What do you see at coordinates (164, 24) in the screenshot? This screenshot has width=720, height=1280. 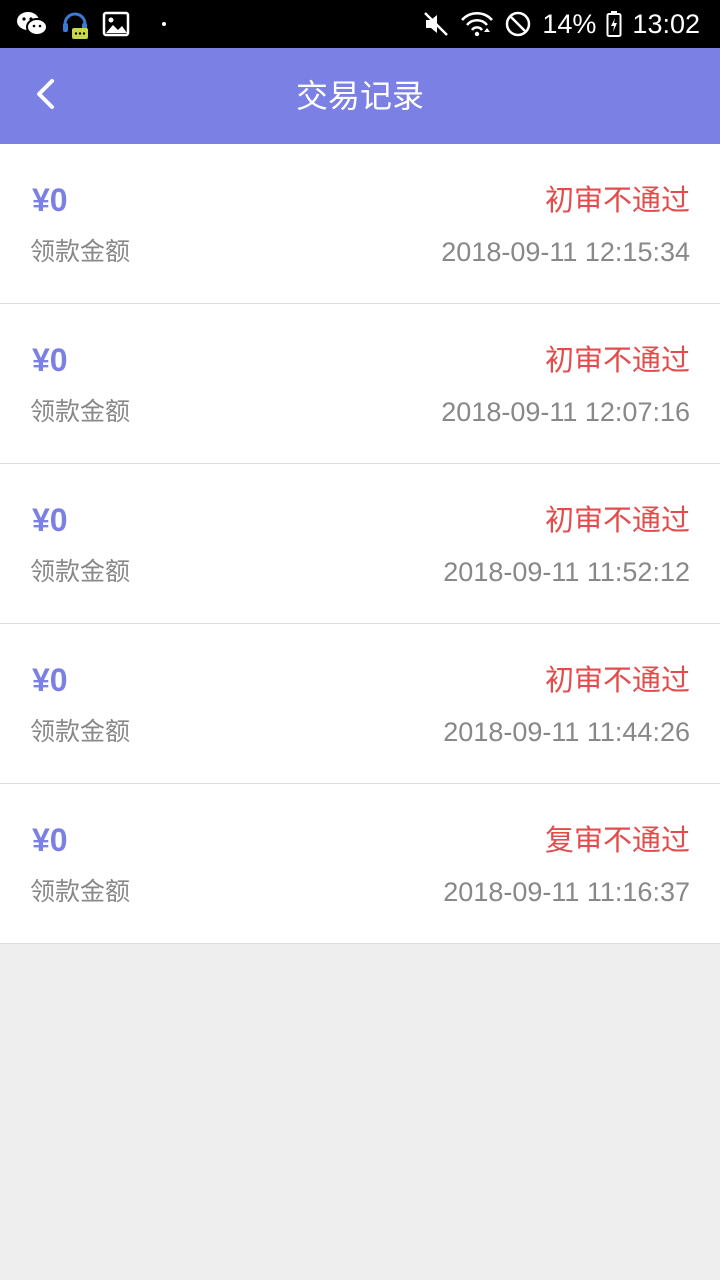 I see `notification-dot` at bounding box center [164, 24].